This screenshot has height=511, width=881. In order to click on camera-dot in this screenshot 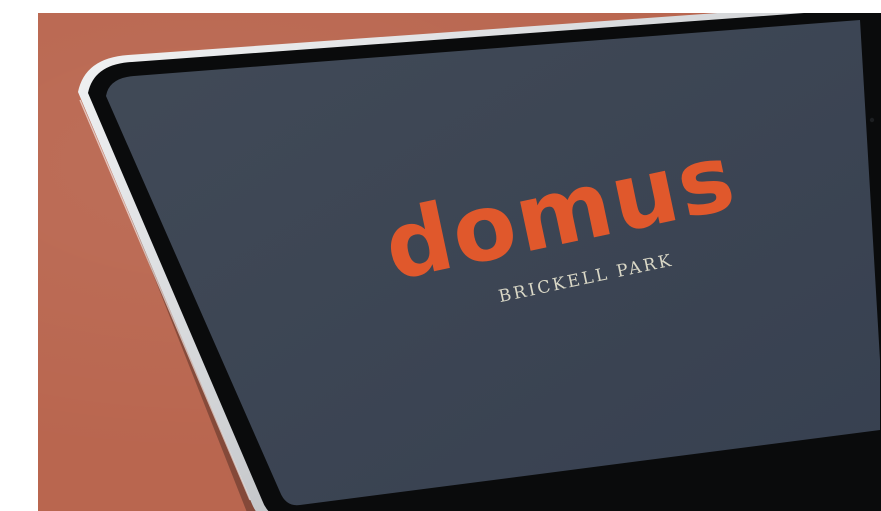, I will do `click(872, 120)`.